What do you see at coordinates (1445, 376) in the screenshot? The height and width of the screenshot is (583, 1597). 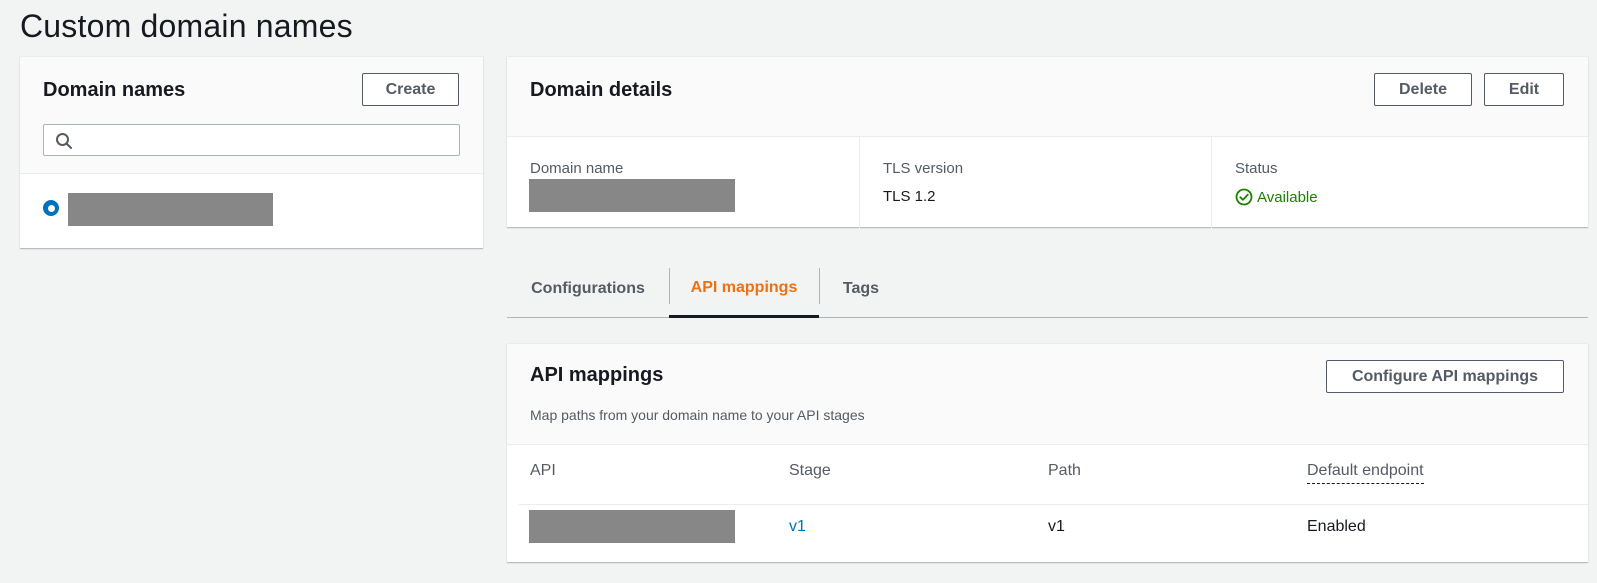 I see `configure-api-mappings-button: Configure API mappings` at bounding box center [1445, 376].